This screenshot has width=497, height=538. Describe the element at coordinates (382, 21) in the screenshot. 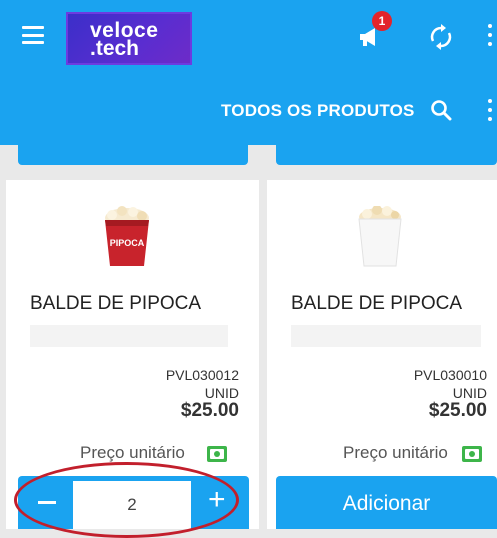

I see `notification-badge: 1` at that location.